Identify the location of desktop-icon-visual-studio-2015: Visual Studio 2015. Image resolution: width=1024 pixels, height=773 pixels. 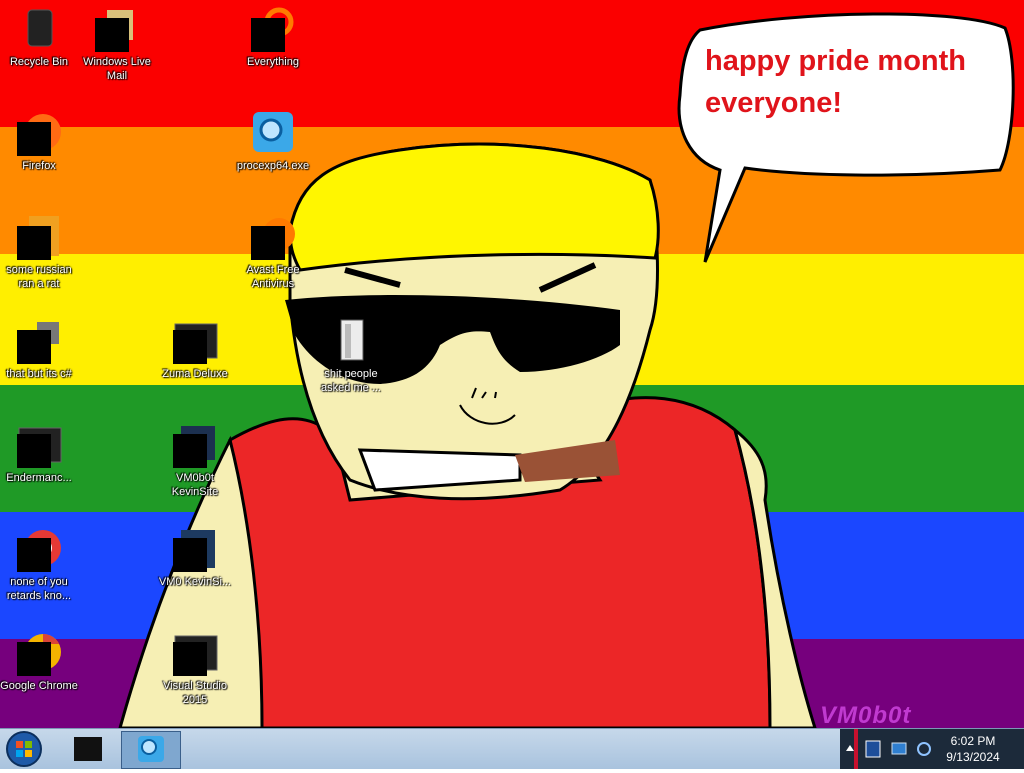
(195, 667).